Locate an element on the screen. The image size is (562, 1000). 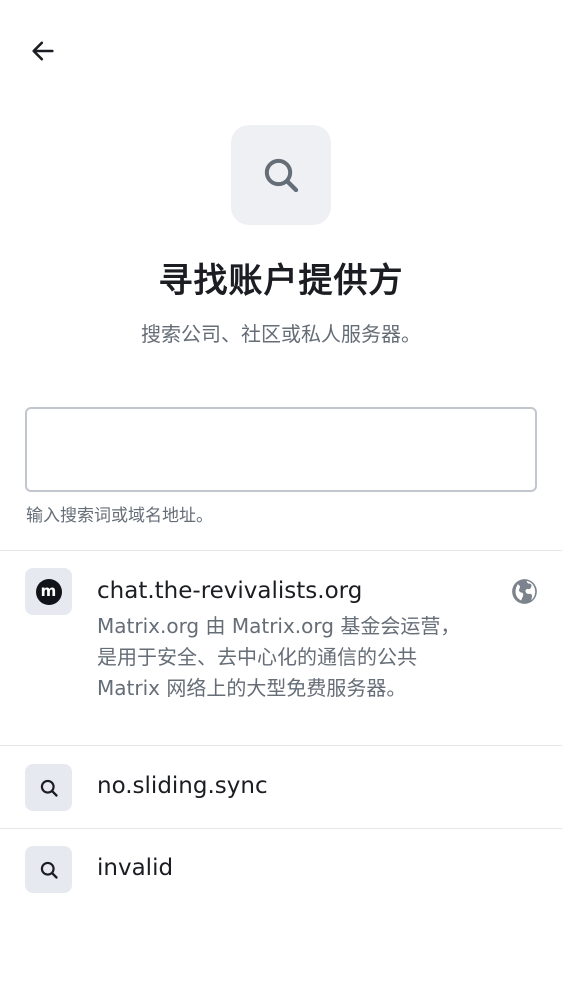
description-line: 是用于安全、去中心化的通信的公共 is located at coordinates (257, 657).